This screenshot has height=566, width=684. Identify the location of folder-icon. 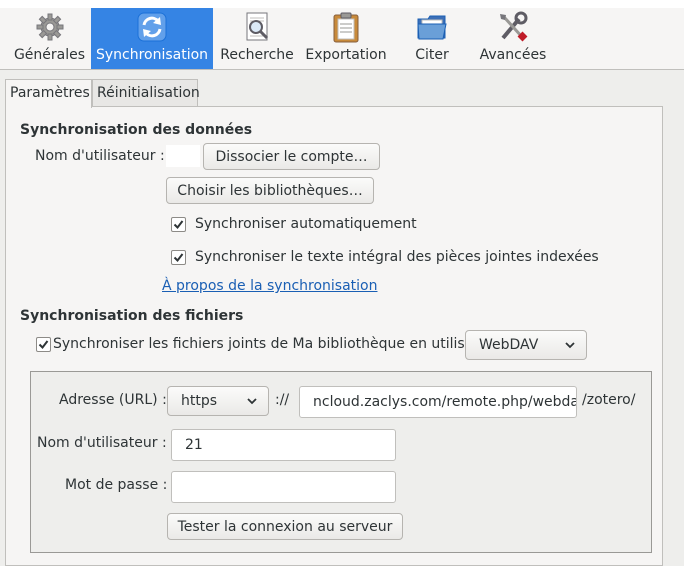
(432, 27).